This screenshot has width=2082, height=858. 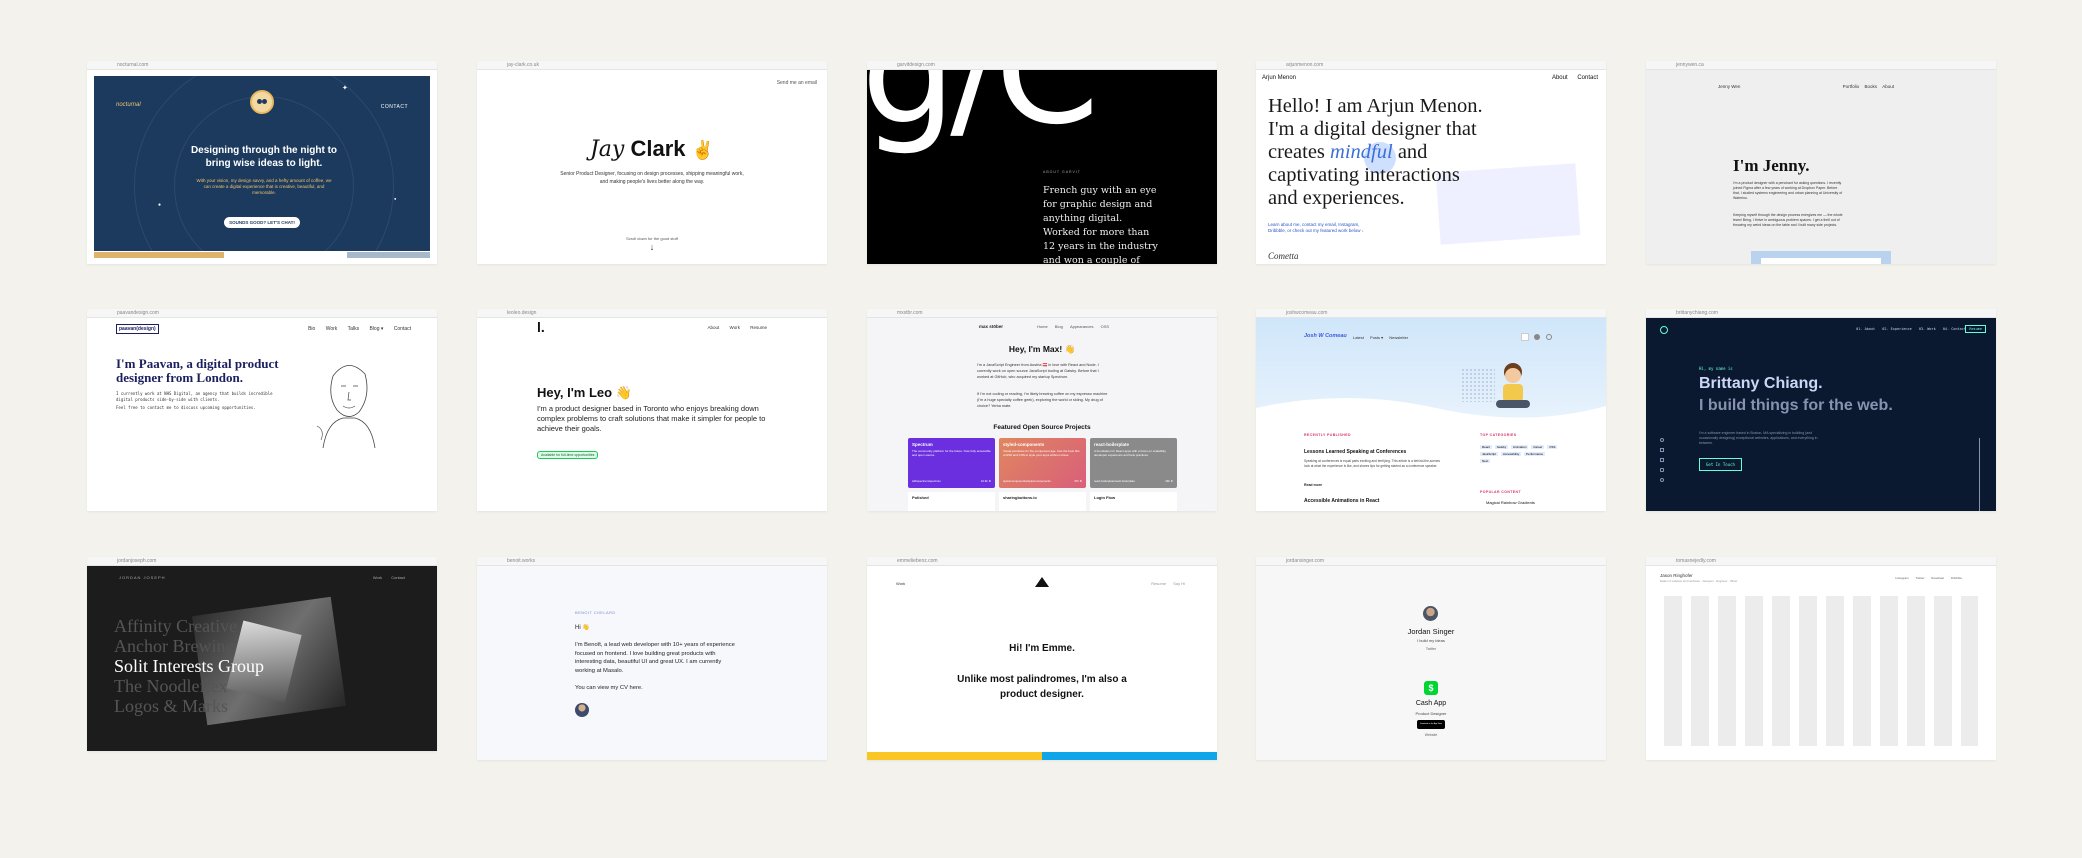 I want to click on site-logo: nocturnal, so click(x=128, y=105).